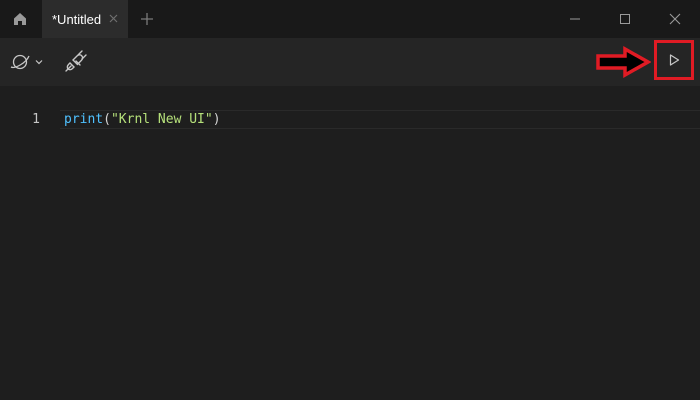 The width and height of the screenshot is (700, 400). I want to click on home-icon, so click(20, 19).